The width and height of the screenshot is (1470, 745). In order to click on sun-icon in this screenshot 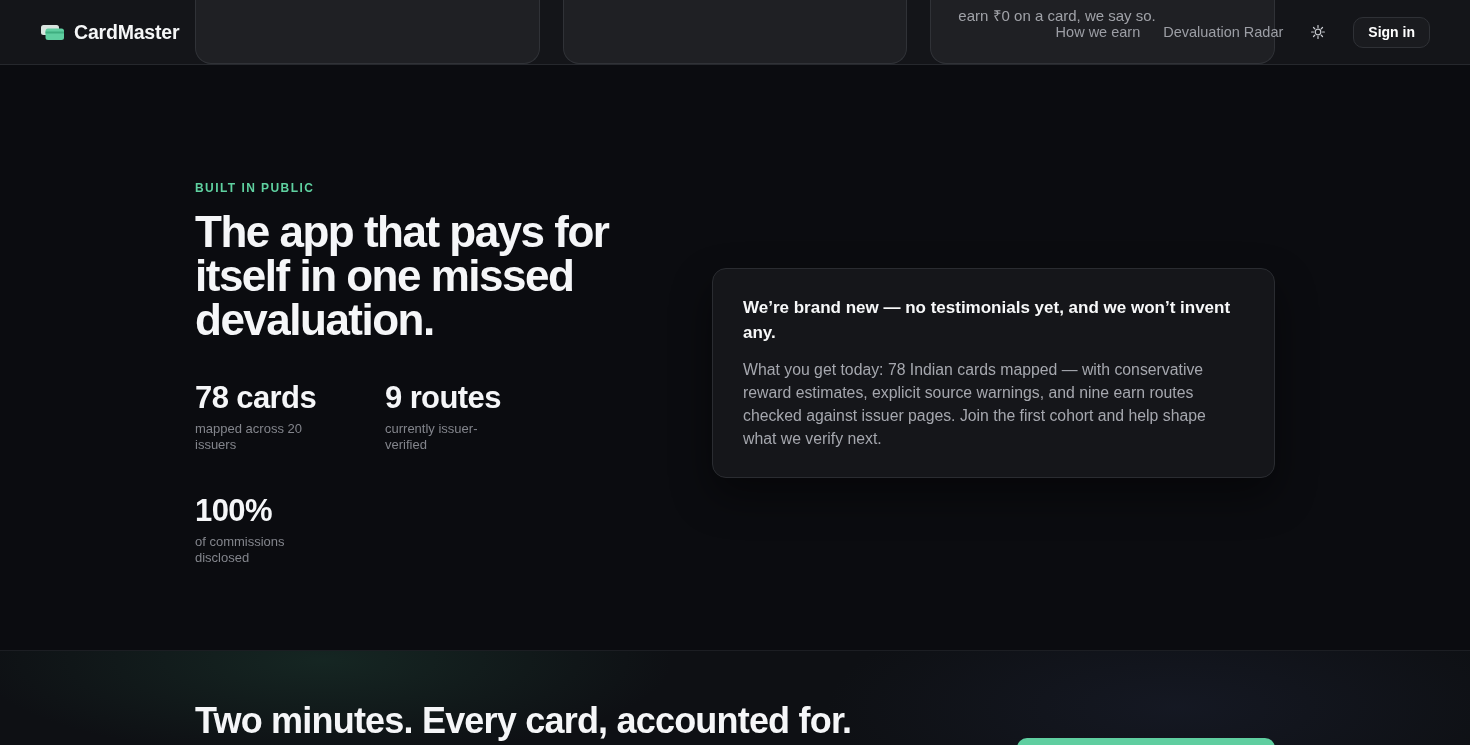, I will do `click(1318, 32)`.